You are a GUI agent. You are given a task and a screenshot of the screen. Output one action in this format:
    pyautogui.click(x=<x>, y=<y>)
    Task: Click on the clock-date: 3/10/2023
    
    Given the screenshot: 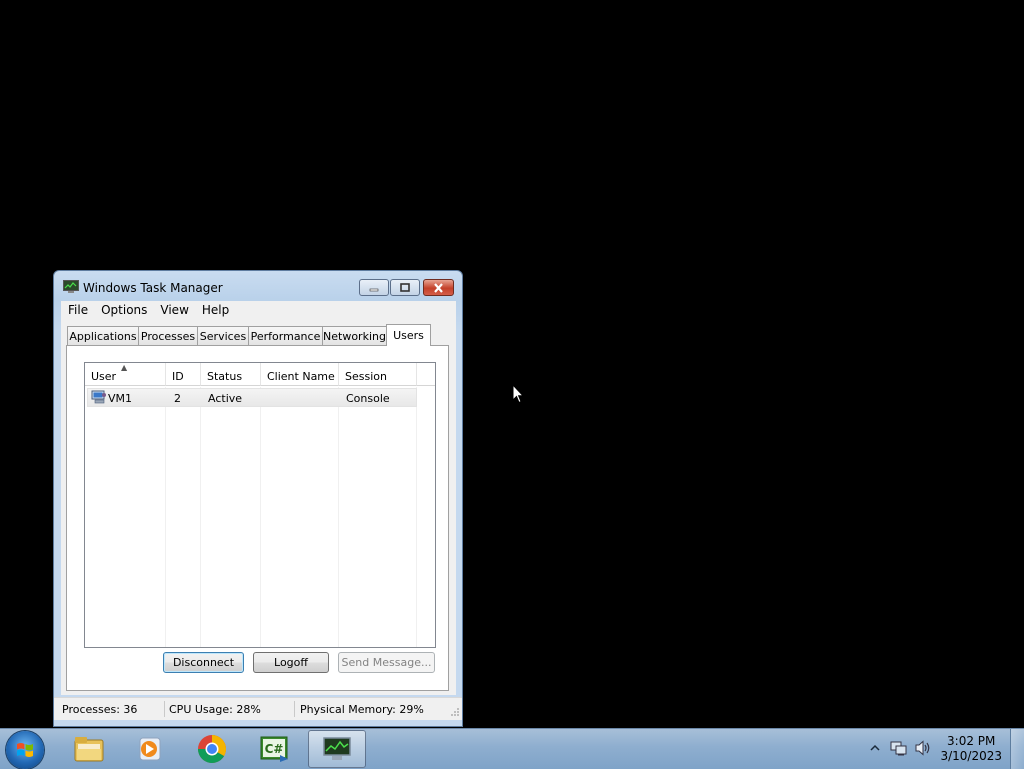 What is the action you would take?
    pyautogui.click(x=971, y=756)
    